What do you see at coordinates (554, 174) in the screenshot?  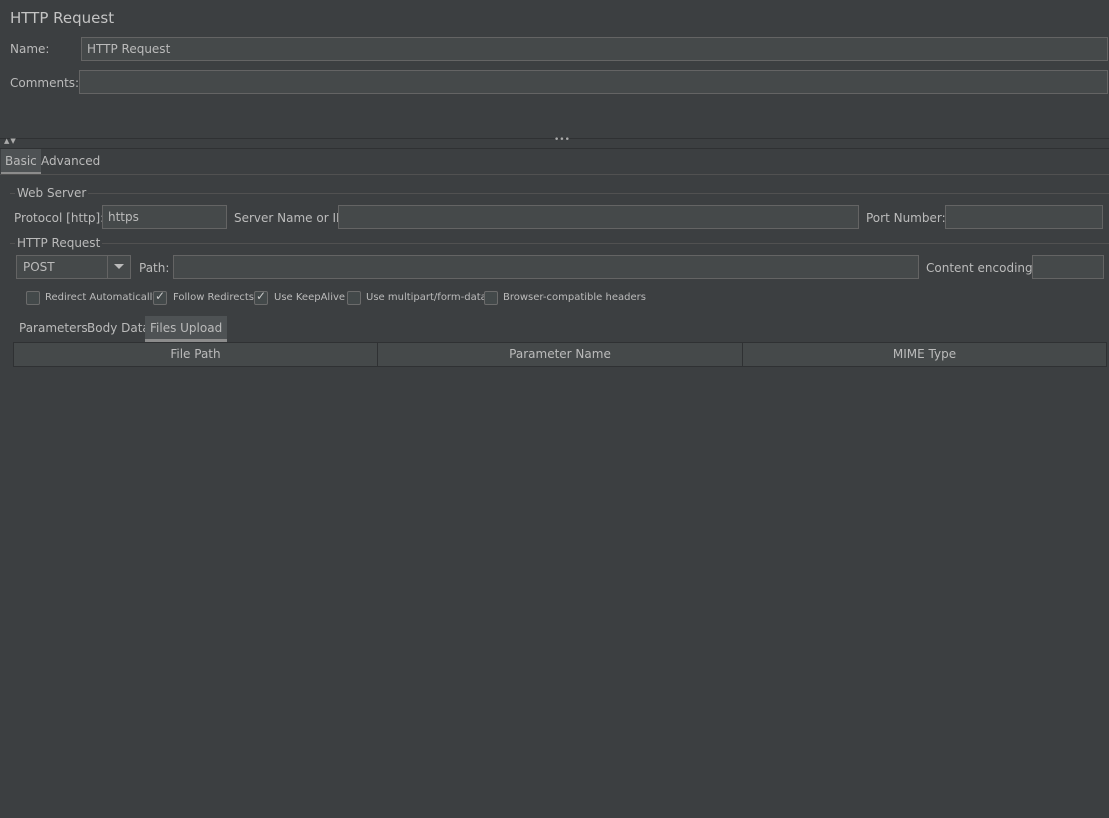 I see `tabs-divider` at bounding box center [554, 174].